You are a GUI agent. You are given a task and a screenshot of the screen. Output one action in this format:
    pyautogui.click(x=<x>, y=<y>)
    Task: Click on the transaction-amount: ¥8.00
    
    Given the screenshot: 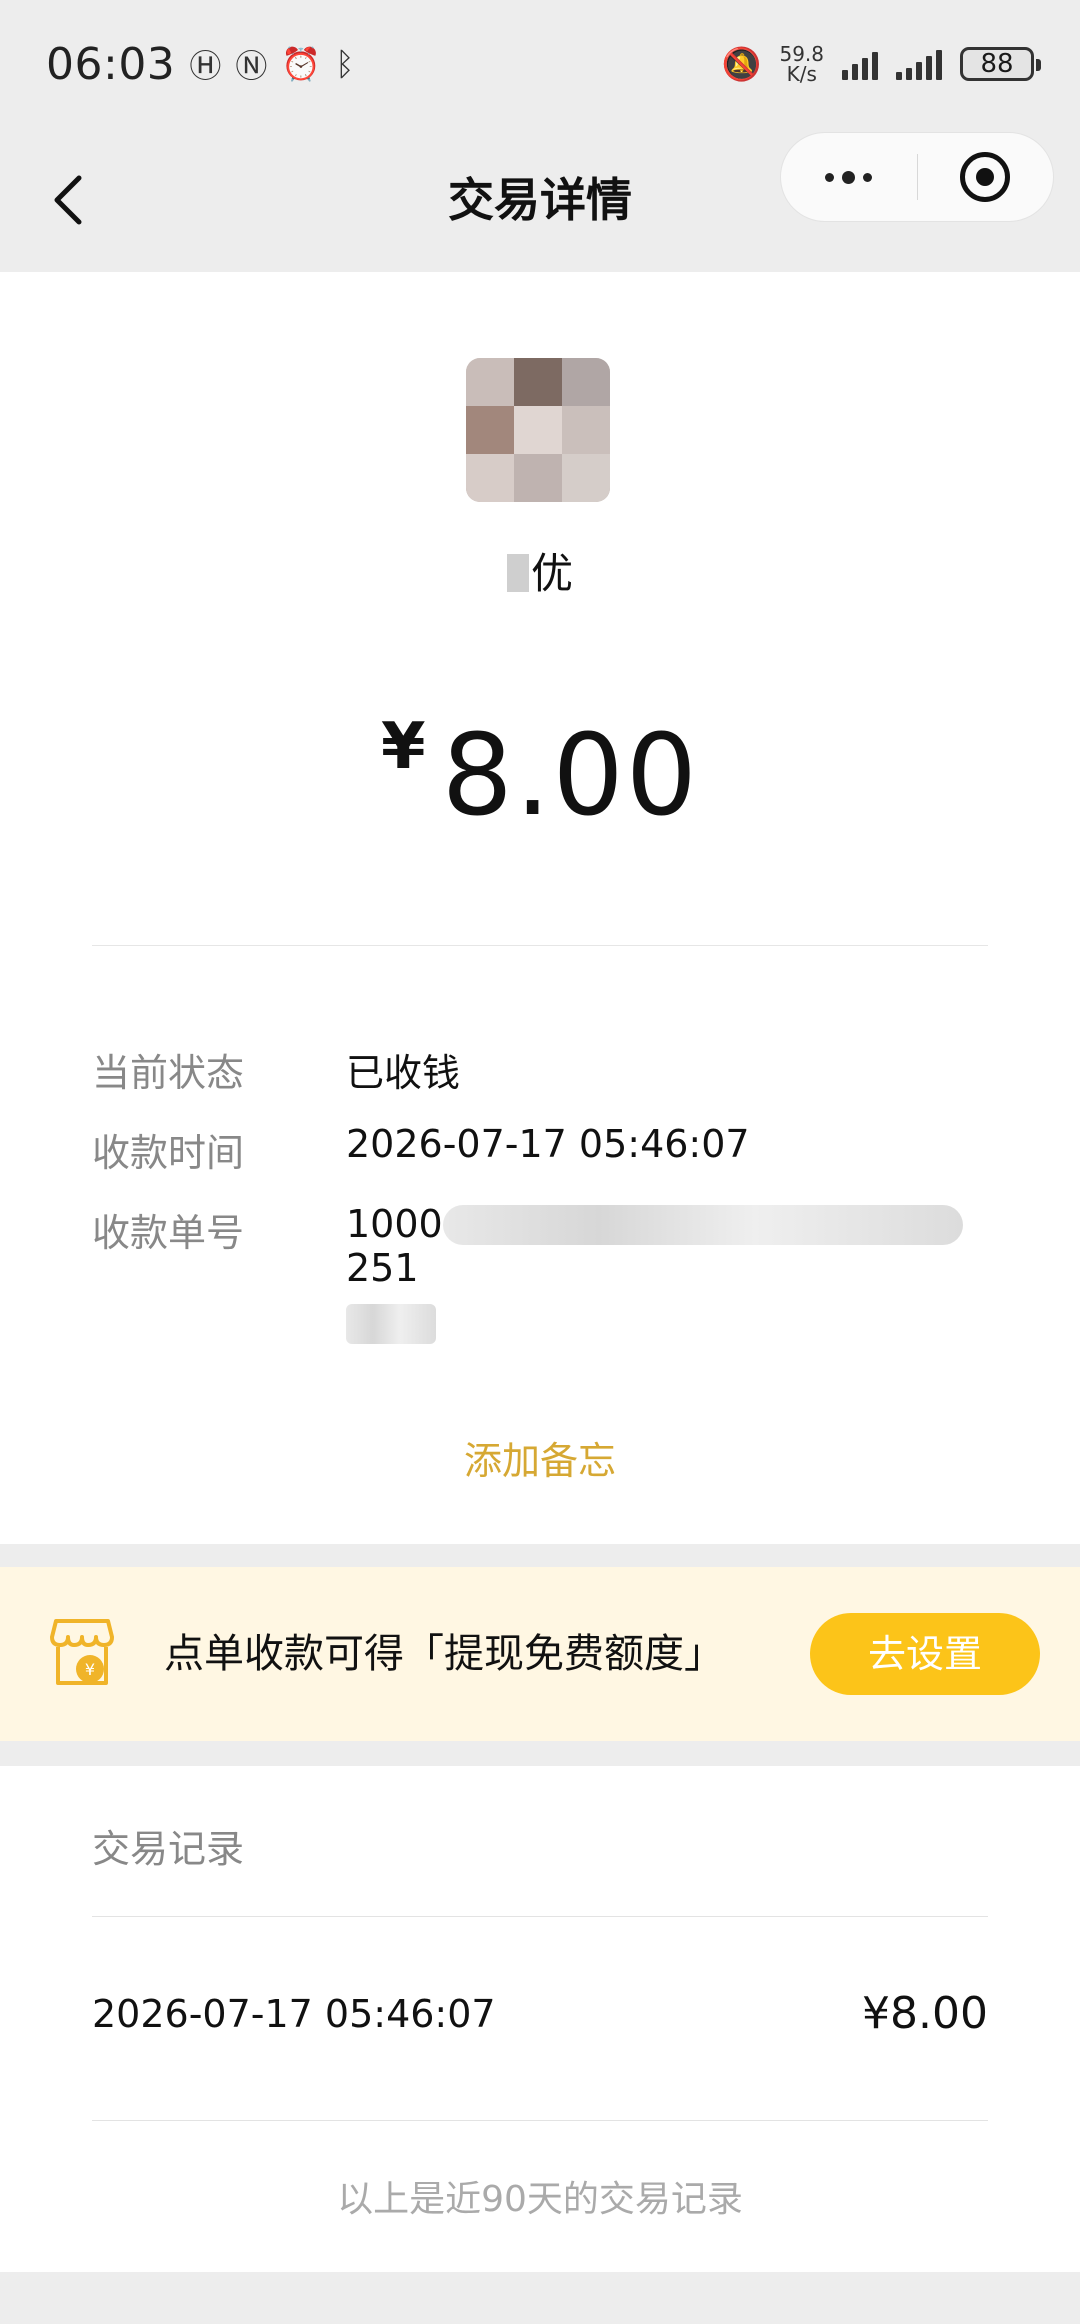 What is the action you would take?
    pyautogui.click(x=540, y=775)
    